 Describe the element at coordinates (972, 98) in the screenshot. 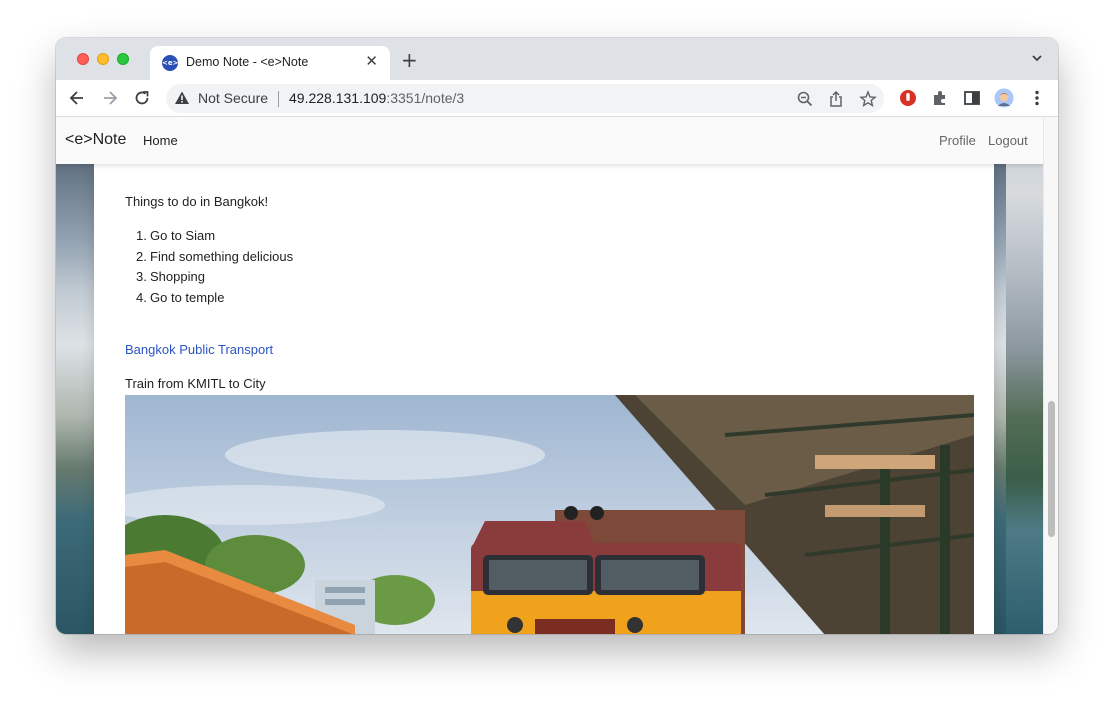

I see `side-panel-icon` at that location.